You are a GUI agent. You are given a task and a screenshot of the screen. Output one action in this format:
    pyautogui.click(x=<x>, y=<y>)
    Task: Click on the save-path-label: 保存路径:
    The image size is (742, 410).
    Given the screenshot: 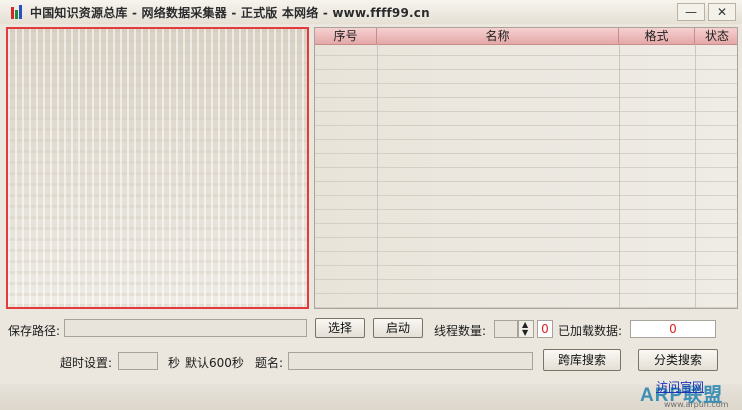 What is the action you would take?
    pyautogui.click(x=34, y=331)
    